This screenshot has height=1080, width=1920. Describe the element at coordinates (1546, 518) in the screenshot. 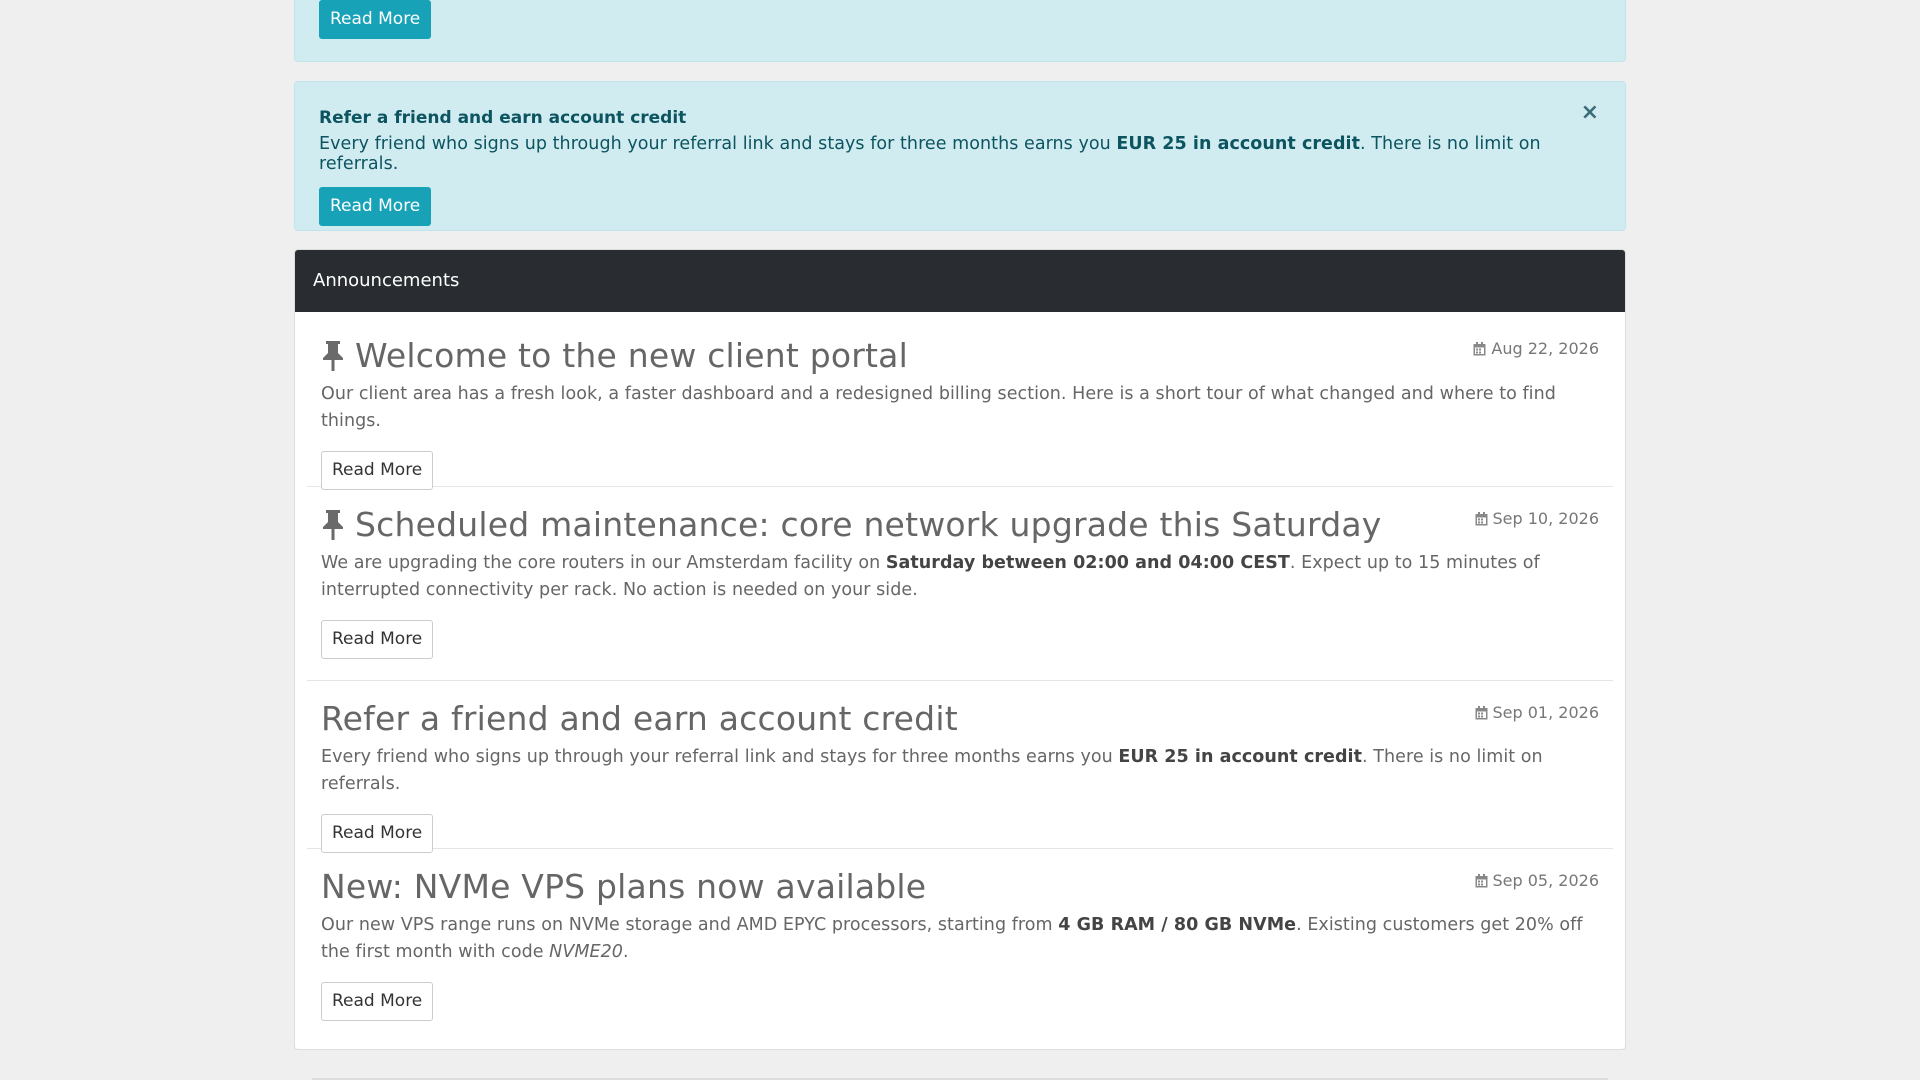

I see `announcement-date-text: Sep 10, 2026` at that location.